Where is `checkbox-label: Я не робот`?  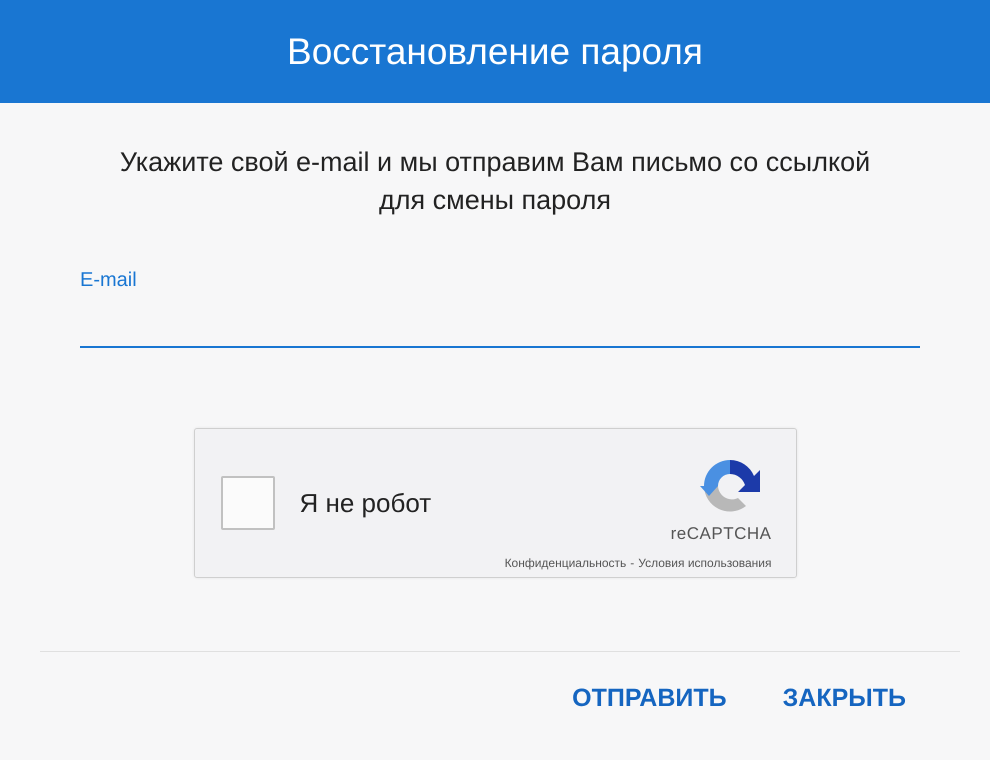
checkbox-label: Я не робот is located at coordinates (366, 503).